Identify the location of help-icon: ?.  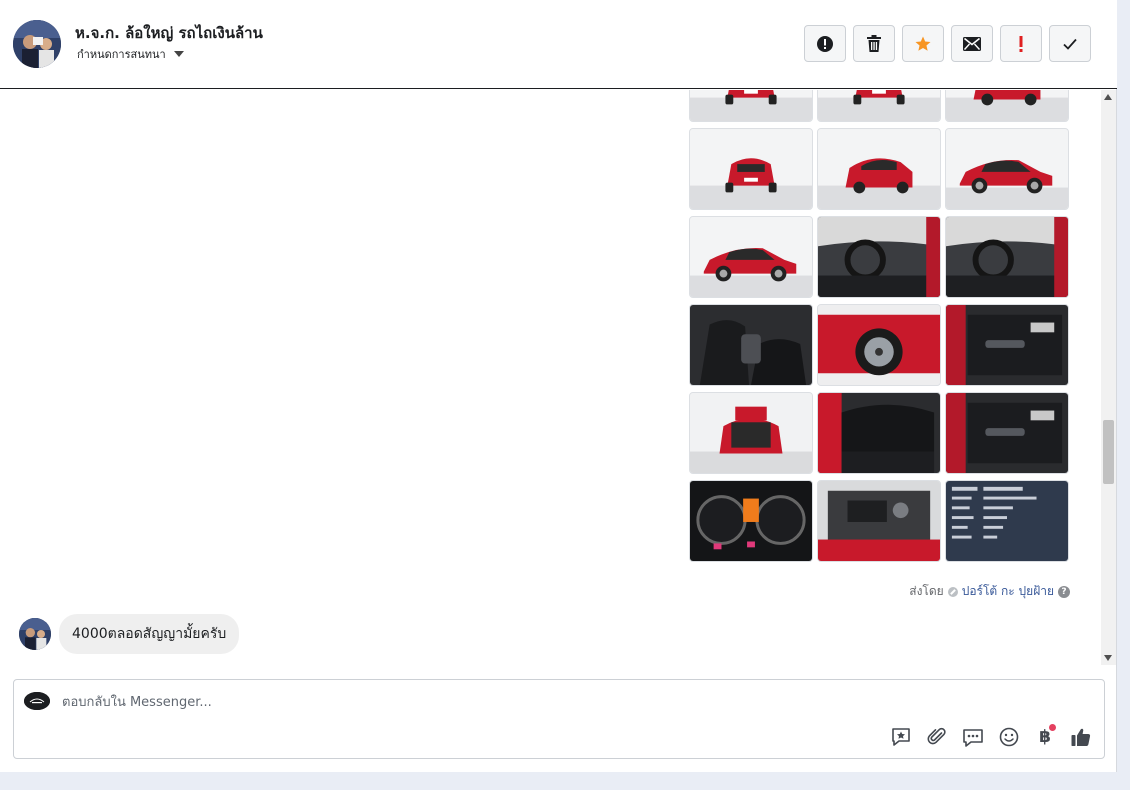
(1064, 591).